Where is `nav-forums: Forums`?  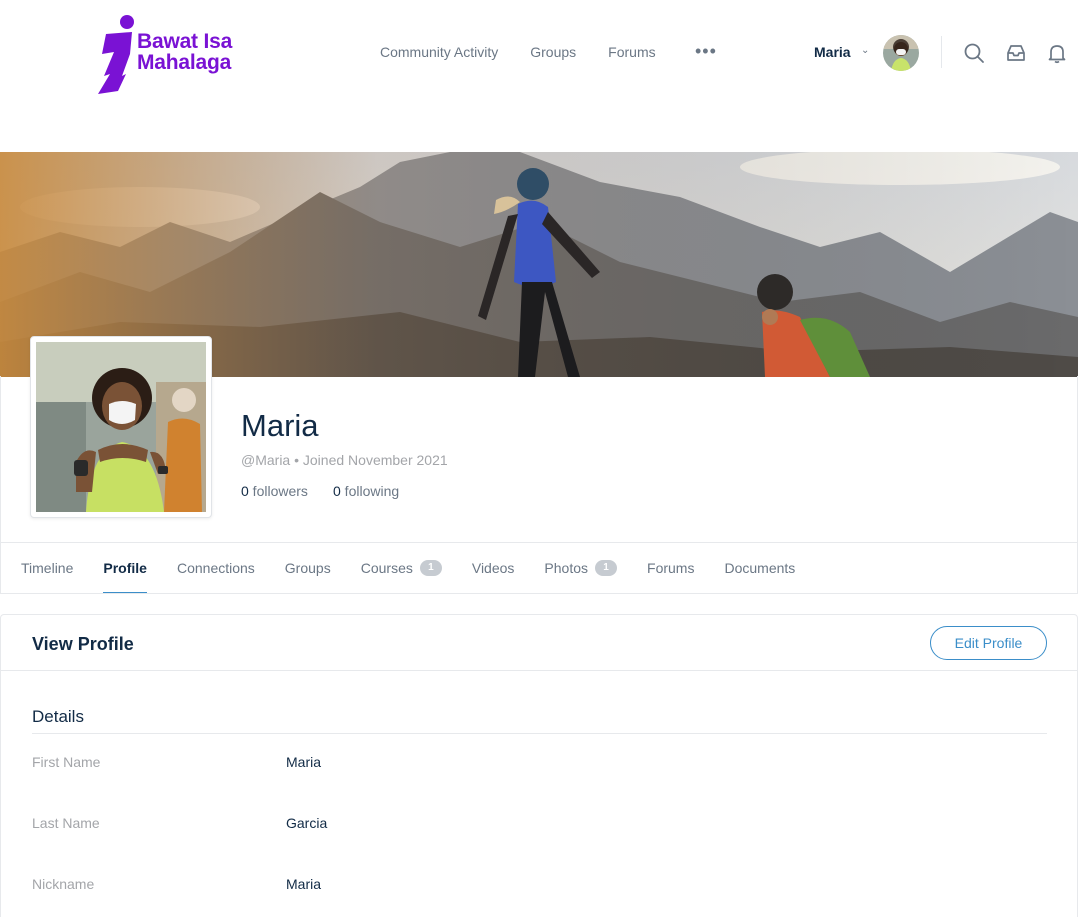 nav-forums: Forums is located at coordinates (631, 52).